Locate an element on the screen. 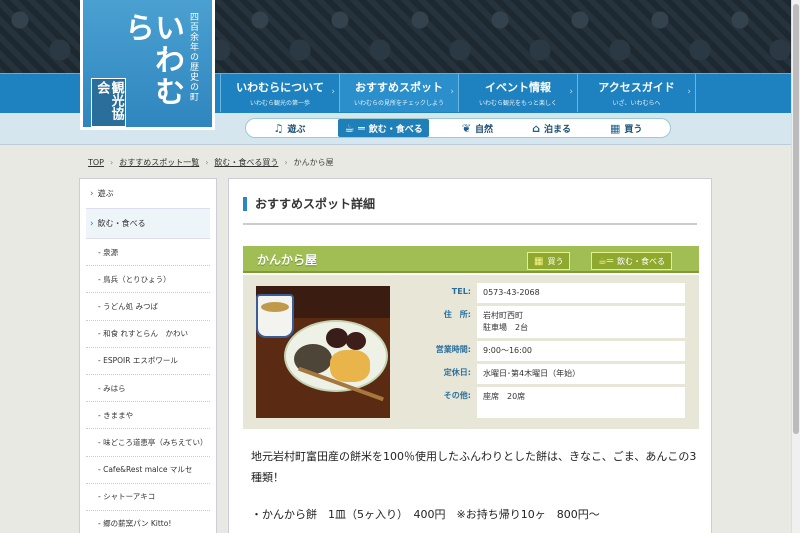 The image size is (800, 533). scrollbar-thumb is located at coordinates (796, 219).